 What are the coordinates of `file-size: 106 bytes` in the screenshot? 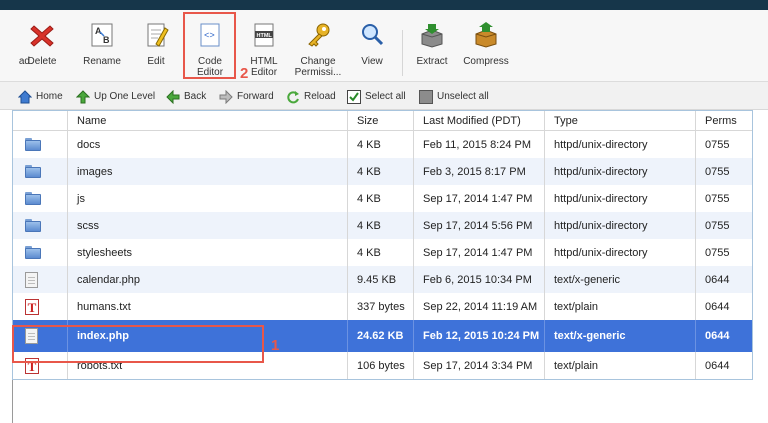 It's located at (380, 365).